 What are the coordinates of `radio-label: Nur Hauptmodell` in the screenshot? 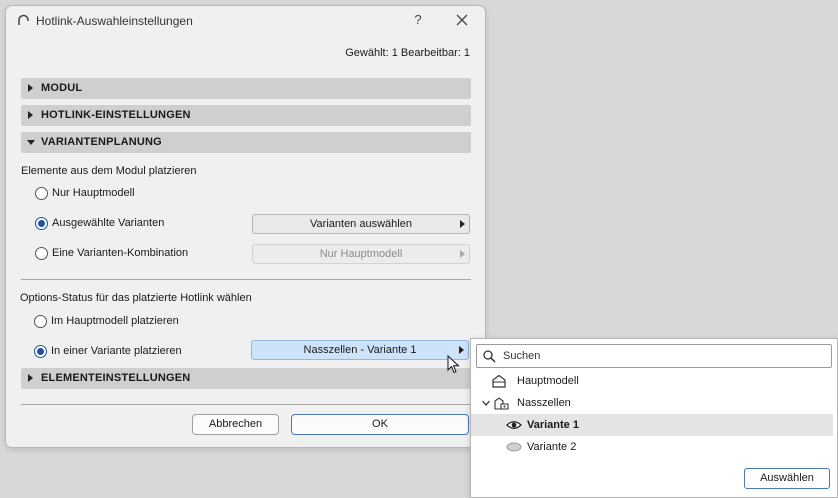 It's located at (93, 193).